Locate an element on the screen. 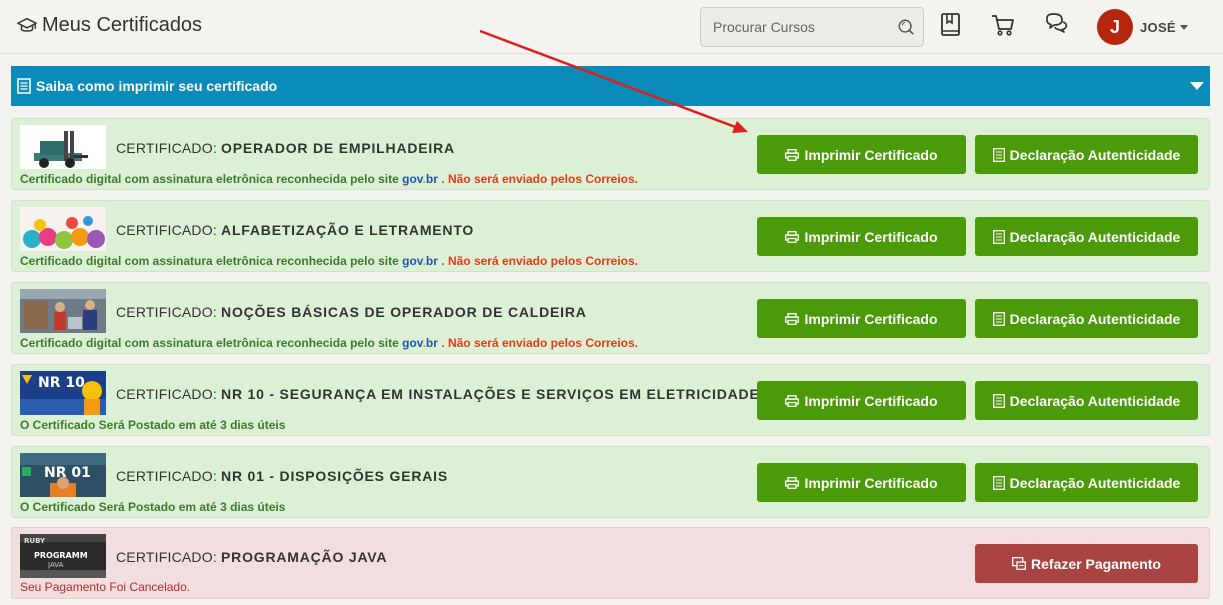  bookmark-book-icon is located at coordinates (951, 25).